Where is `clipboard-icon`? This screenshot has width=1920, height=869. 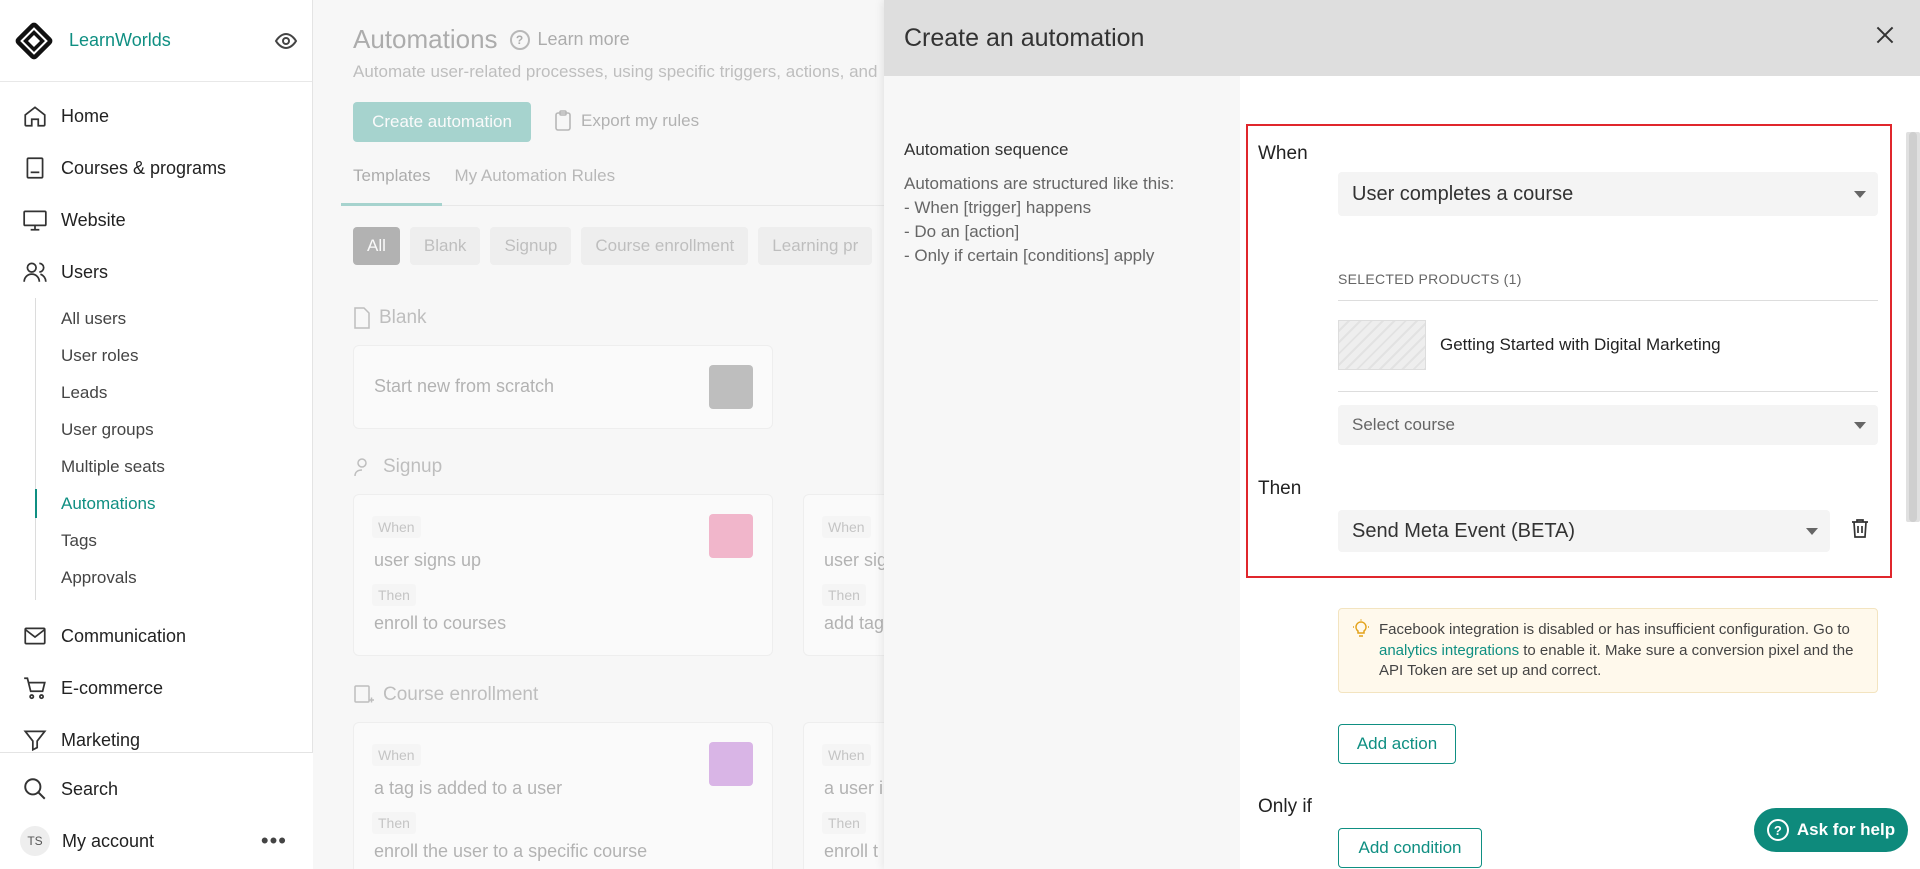
clipboard-icon is located at coordinates (563, 120).